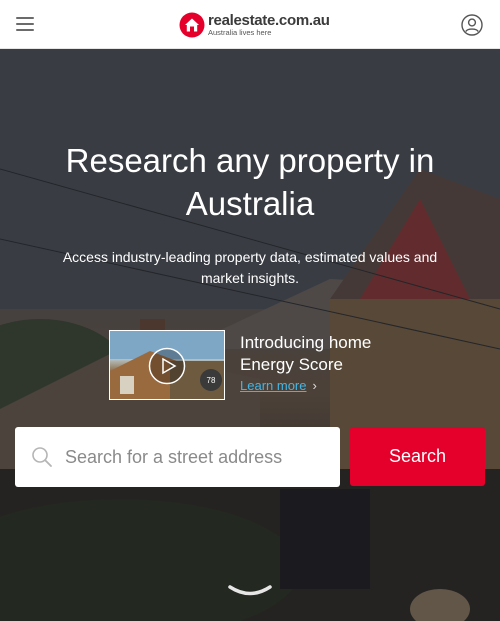 The image size is (500, 621). I want to click on logo-name: realestate.com.au, so click(269, 21).